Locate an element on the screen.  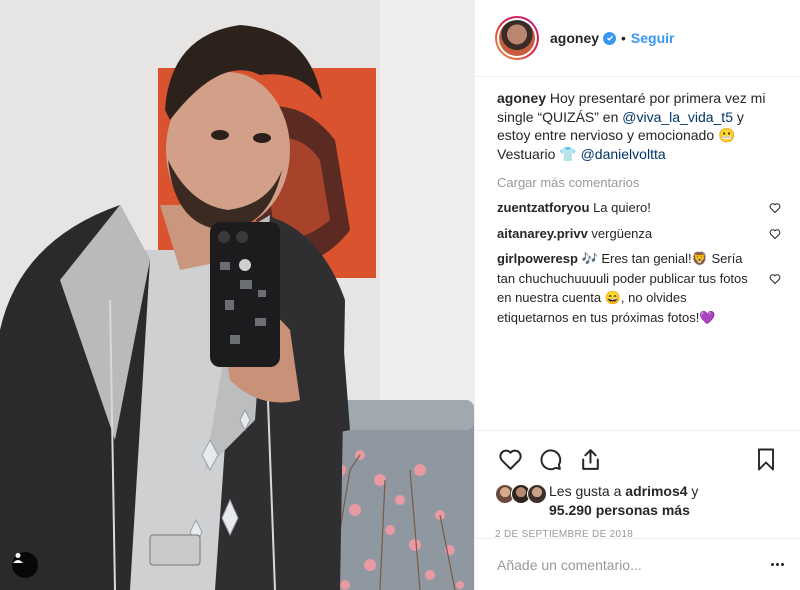
action-icons is located at coordinates (640, 459).